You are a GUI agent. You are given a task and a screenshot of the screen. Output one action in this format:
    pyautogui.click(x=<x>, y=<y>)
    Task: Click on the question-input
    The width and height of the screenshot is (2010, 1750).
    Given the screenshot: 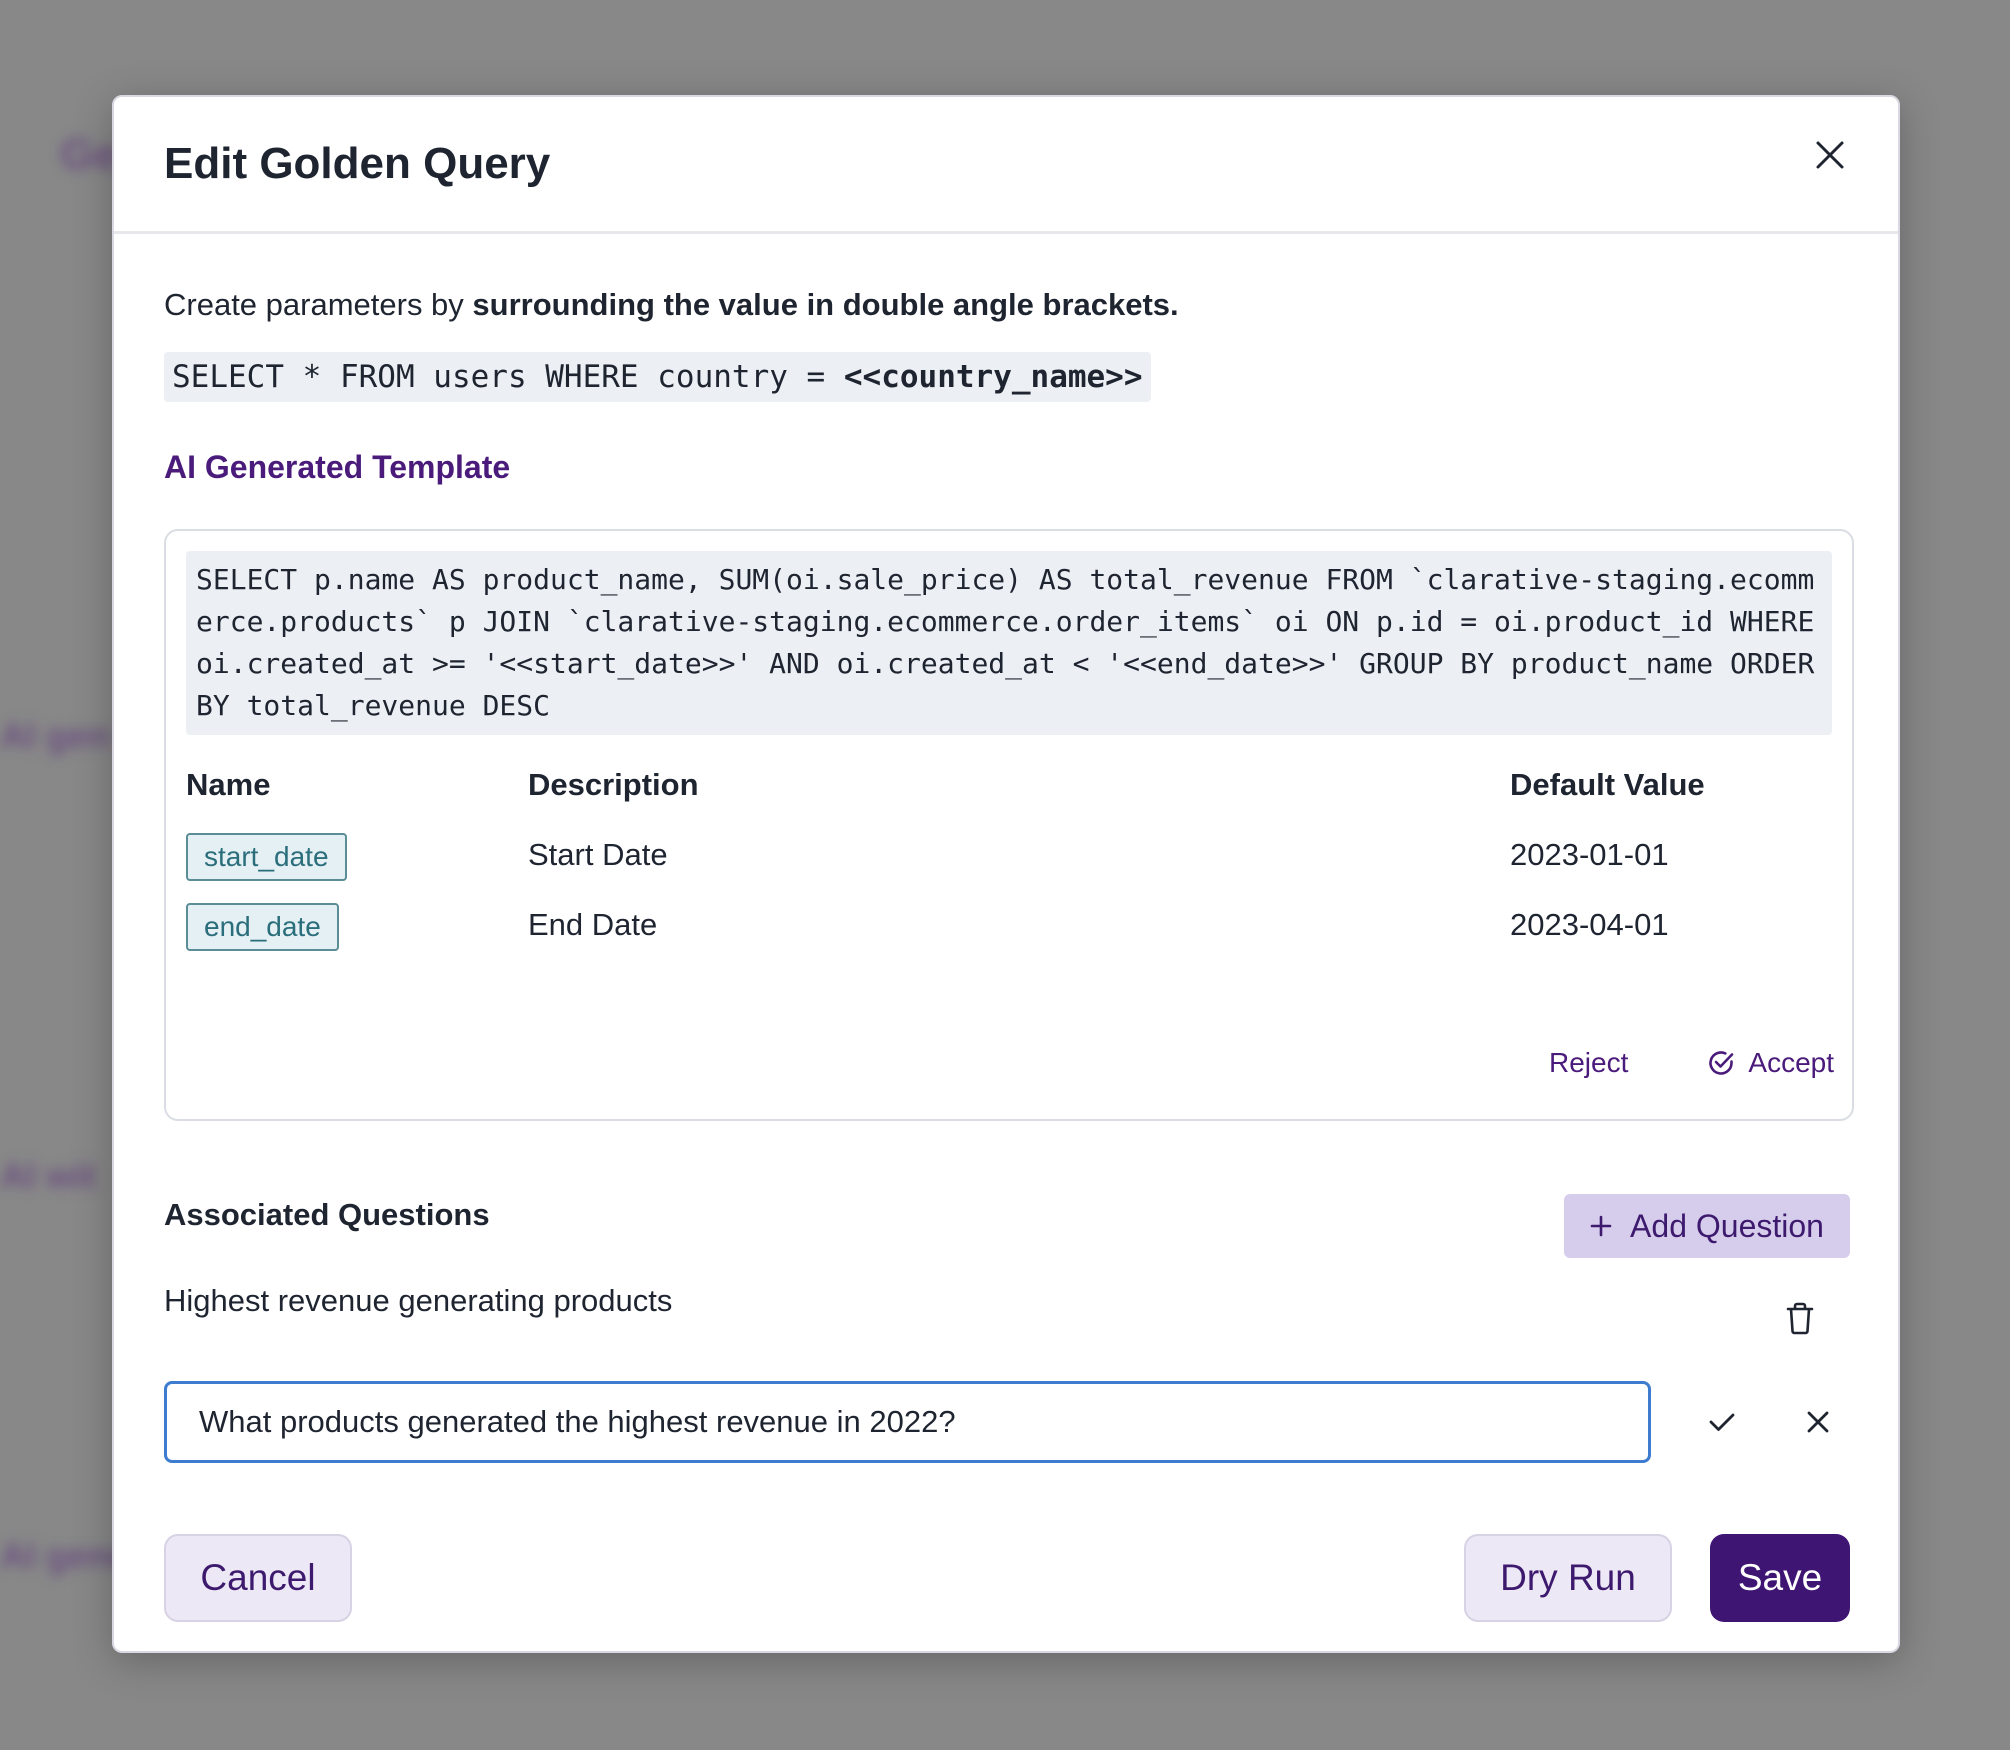 What is the action you would take?
    pyautogui.click(x=907, y=1422)
    